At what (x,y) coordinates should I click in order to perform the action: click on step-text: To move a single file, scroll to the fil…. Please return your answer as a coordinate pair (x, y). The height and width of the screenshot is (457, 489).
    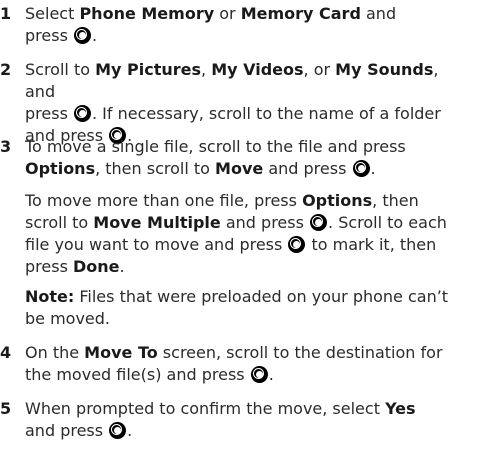
    Looking at the image, I should click on (215, 157).